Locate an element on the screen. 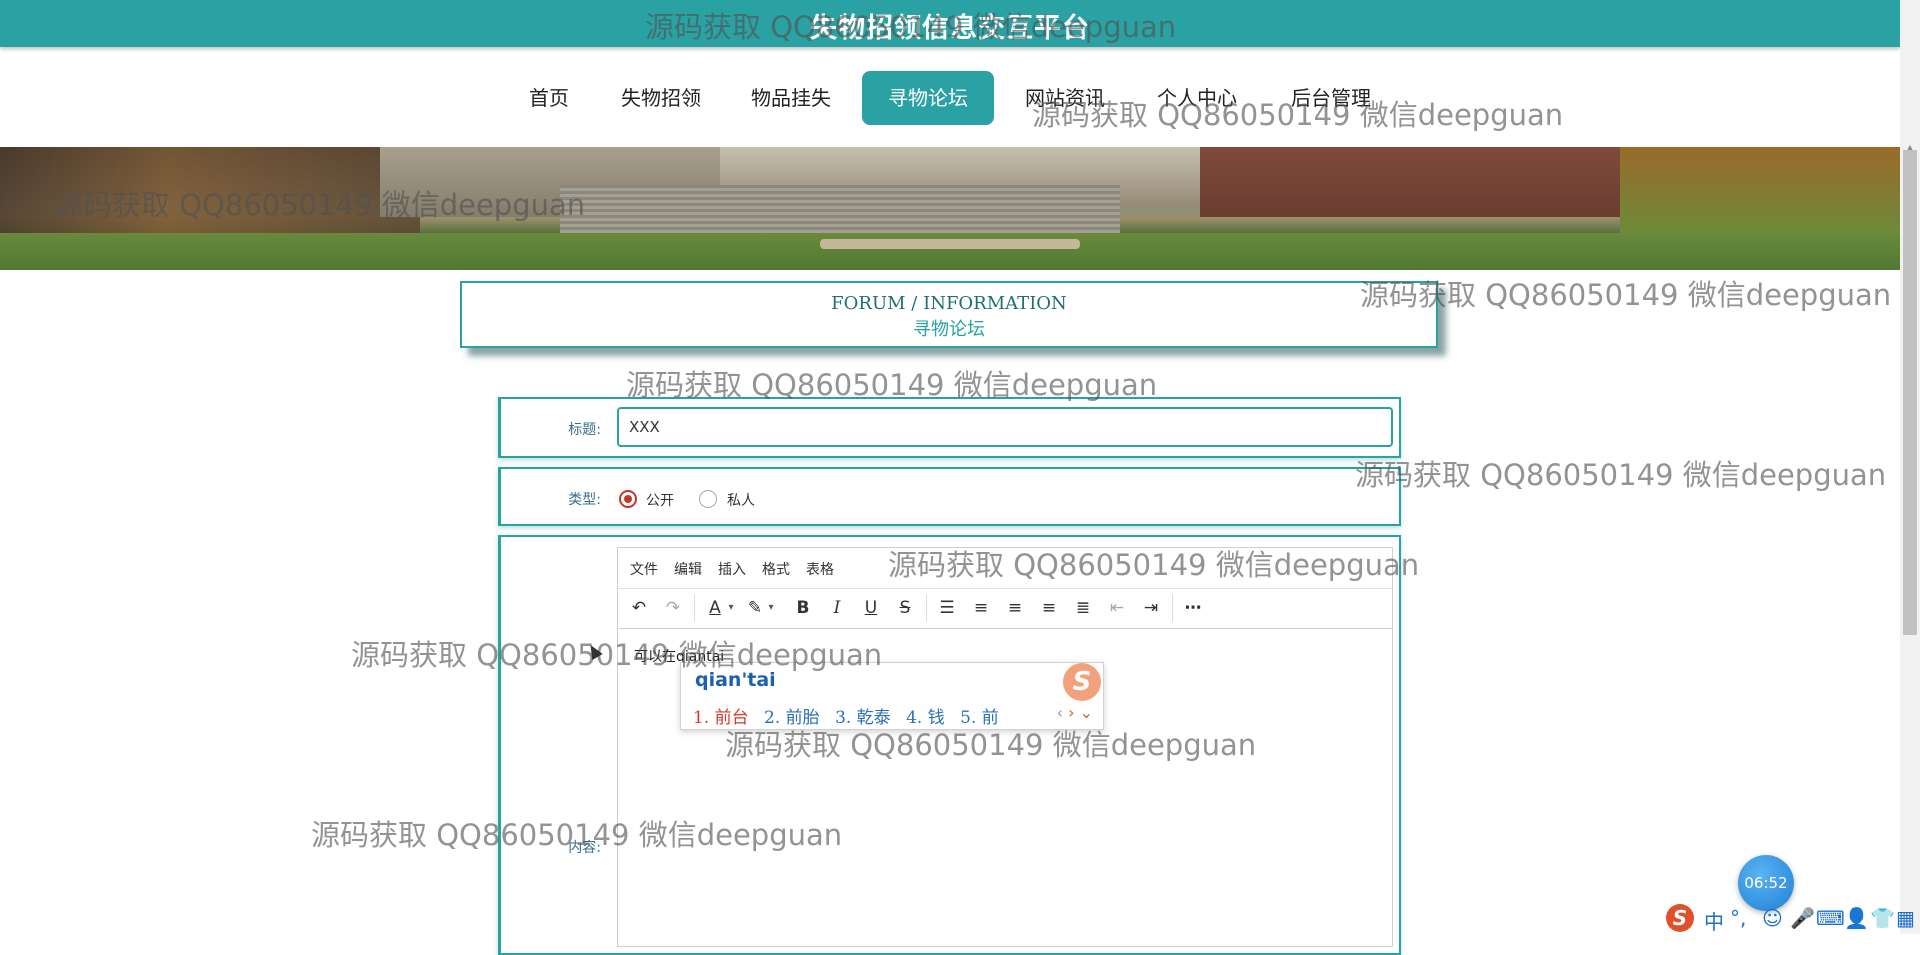  align-center-icon: ≡ is located at coordinates (1015, 608).